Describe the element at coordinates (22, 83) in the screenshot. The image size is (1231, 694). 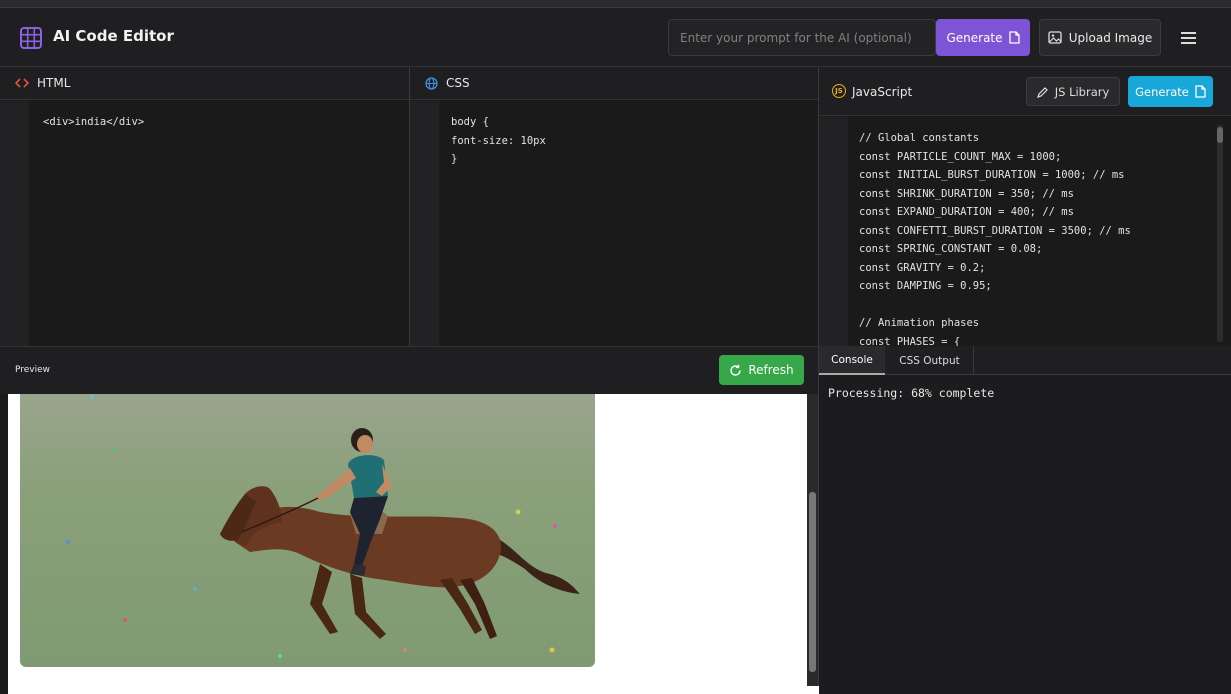
I see `code-brackets-icon` at that location.